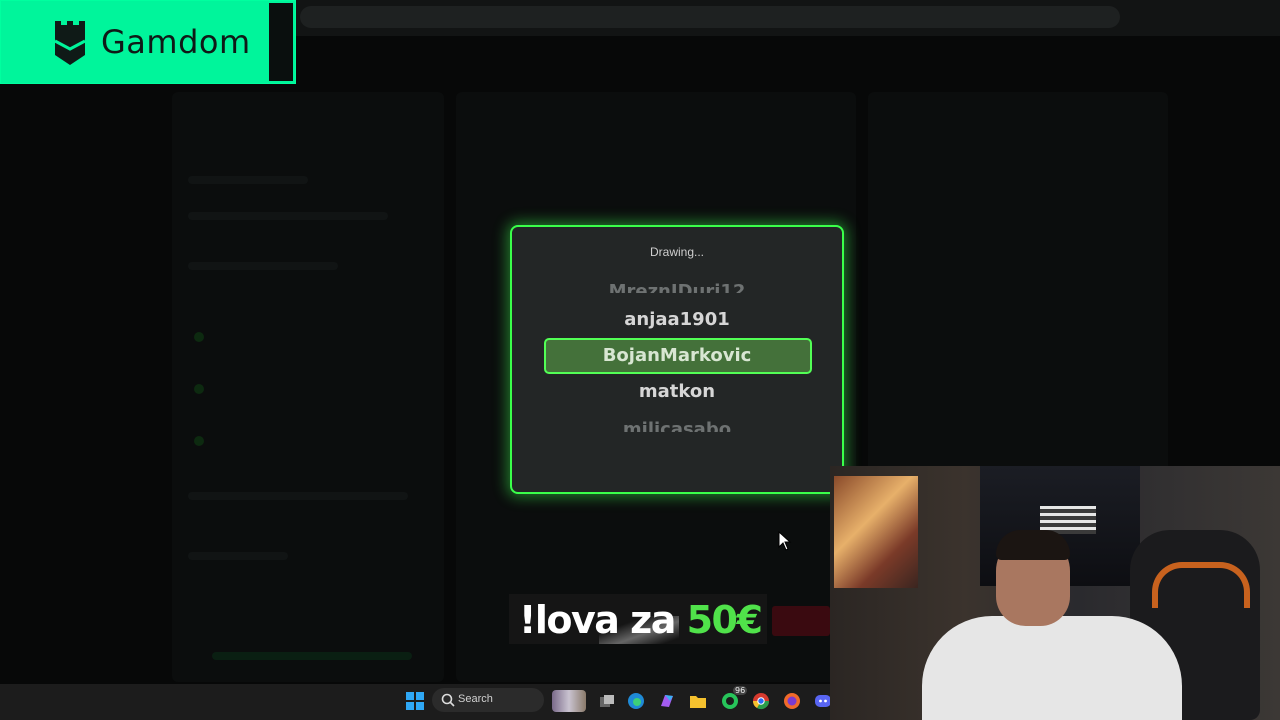  Describe the element at coordinates (733, 699) in the screenshot. I see `whatsapp-icon: 96` at that location.